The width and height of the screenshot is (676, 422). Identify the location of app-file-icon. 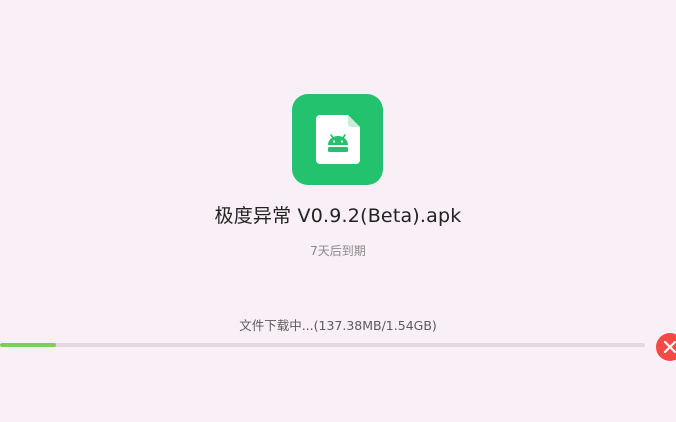
(337, 139).